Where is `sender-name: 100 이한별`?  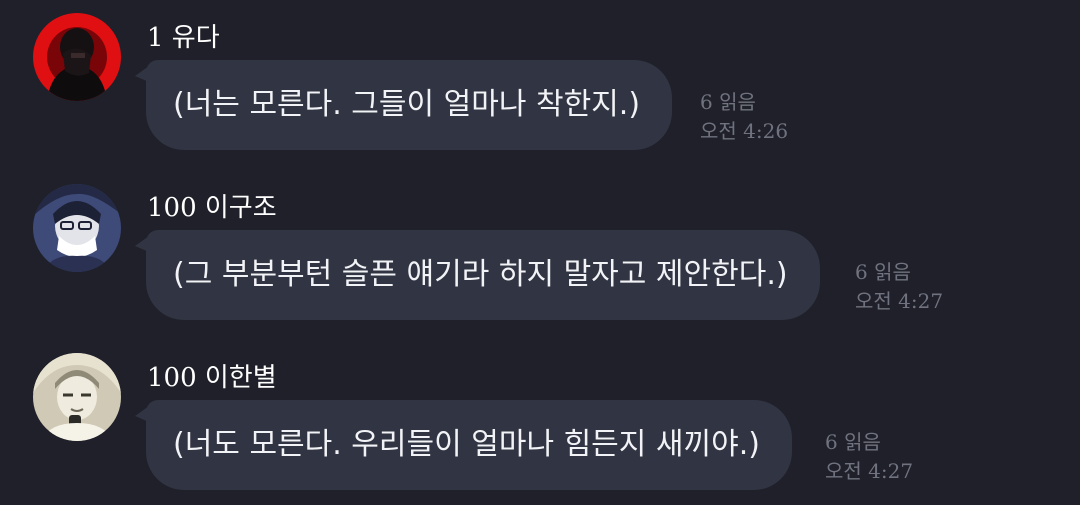
sender-name: 100 이한별 is located at coordinates (212, 378).